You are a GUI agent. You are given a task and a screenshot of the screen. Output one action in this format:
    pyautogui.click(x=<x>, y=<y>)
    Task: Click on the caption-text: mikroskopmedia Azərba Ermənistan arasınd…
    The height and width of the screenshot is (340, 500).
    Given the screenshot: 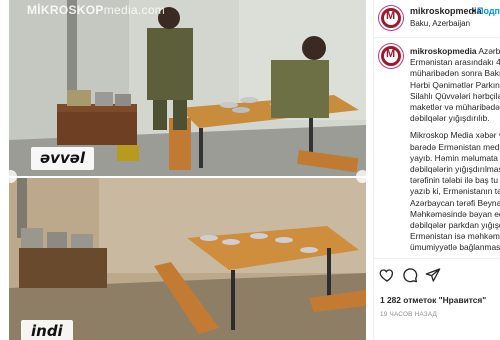 What is the action you would take?
    pyautogui.click(x=455, y=149)
    